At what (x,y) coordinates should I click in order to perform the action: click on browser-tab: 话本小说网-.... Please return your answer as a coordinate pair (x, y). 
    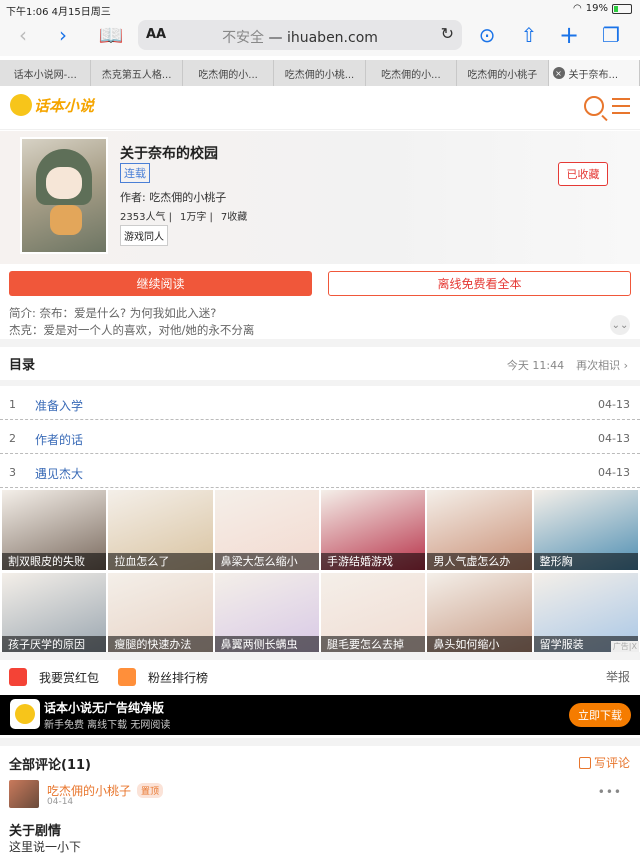
    Looking at the image, I should click on (46, 73).